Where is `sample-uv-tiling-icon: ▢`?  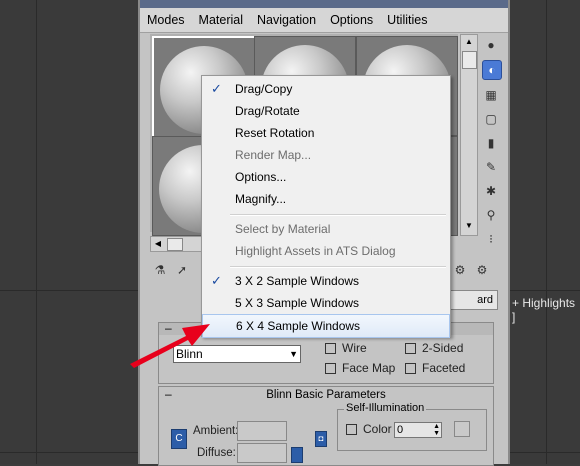 sample-uv-tiling-icon: ▢ is located at coordinates (491, 119).